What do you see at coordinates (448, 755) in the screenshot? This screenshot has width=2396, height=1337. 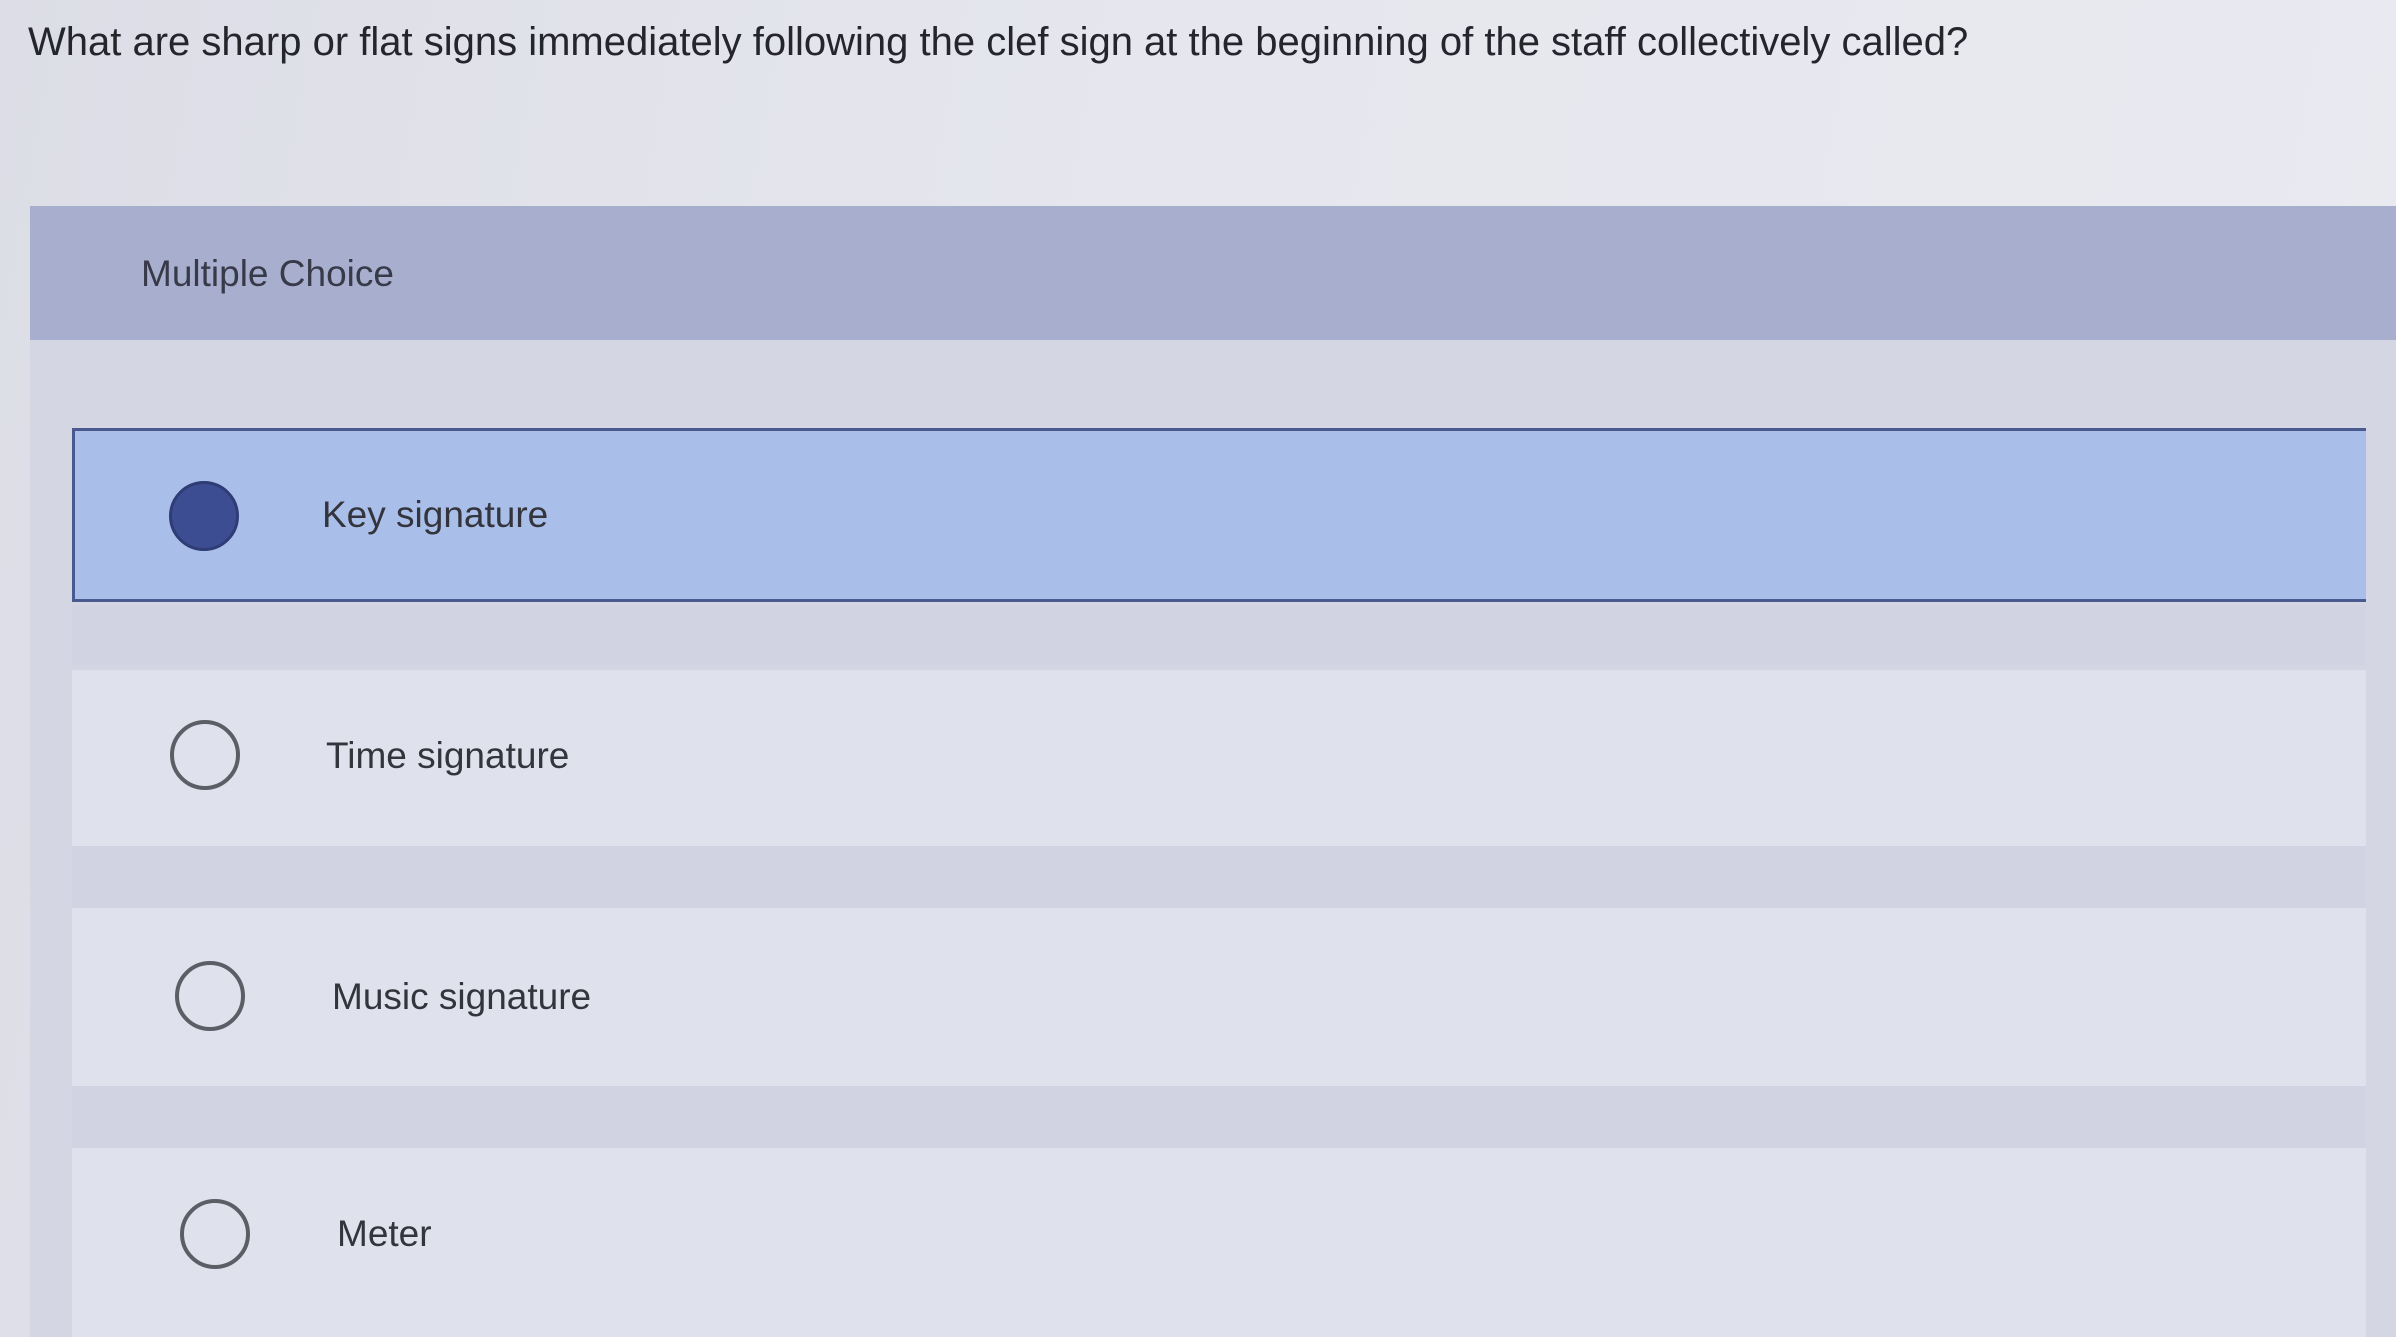 I see `option-label: Time signature` at bounding box center [448, 755].